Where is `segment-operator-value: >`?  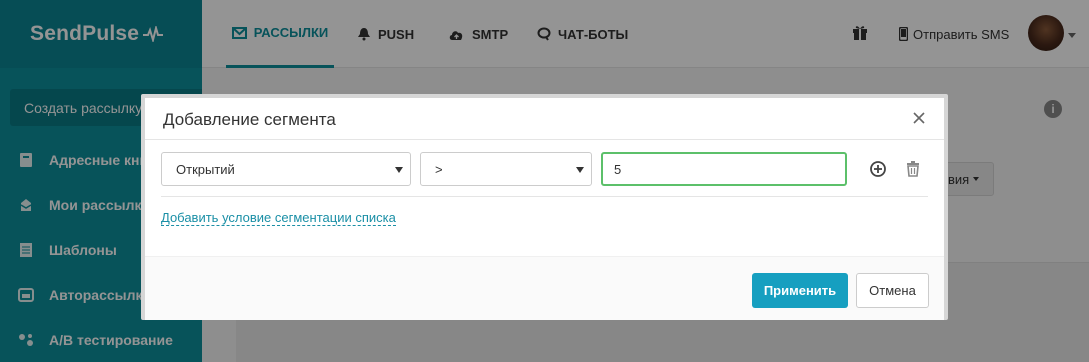
segment-operator-value: > is located at coordinates (439, 169).